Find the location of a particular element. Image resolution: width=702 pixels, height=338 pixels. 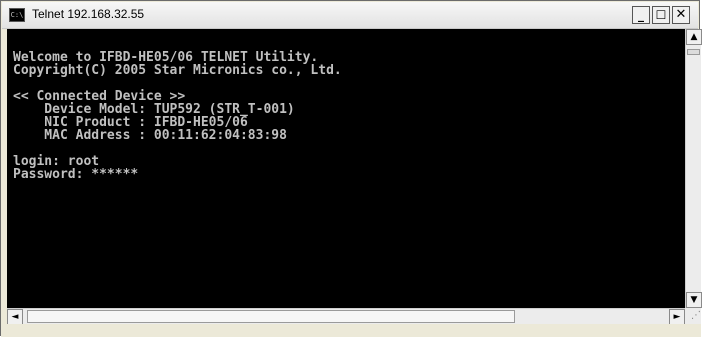

resize-grip-icon: ⋰ is located at coordinates (693, 316).